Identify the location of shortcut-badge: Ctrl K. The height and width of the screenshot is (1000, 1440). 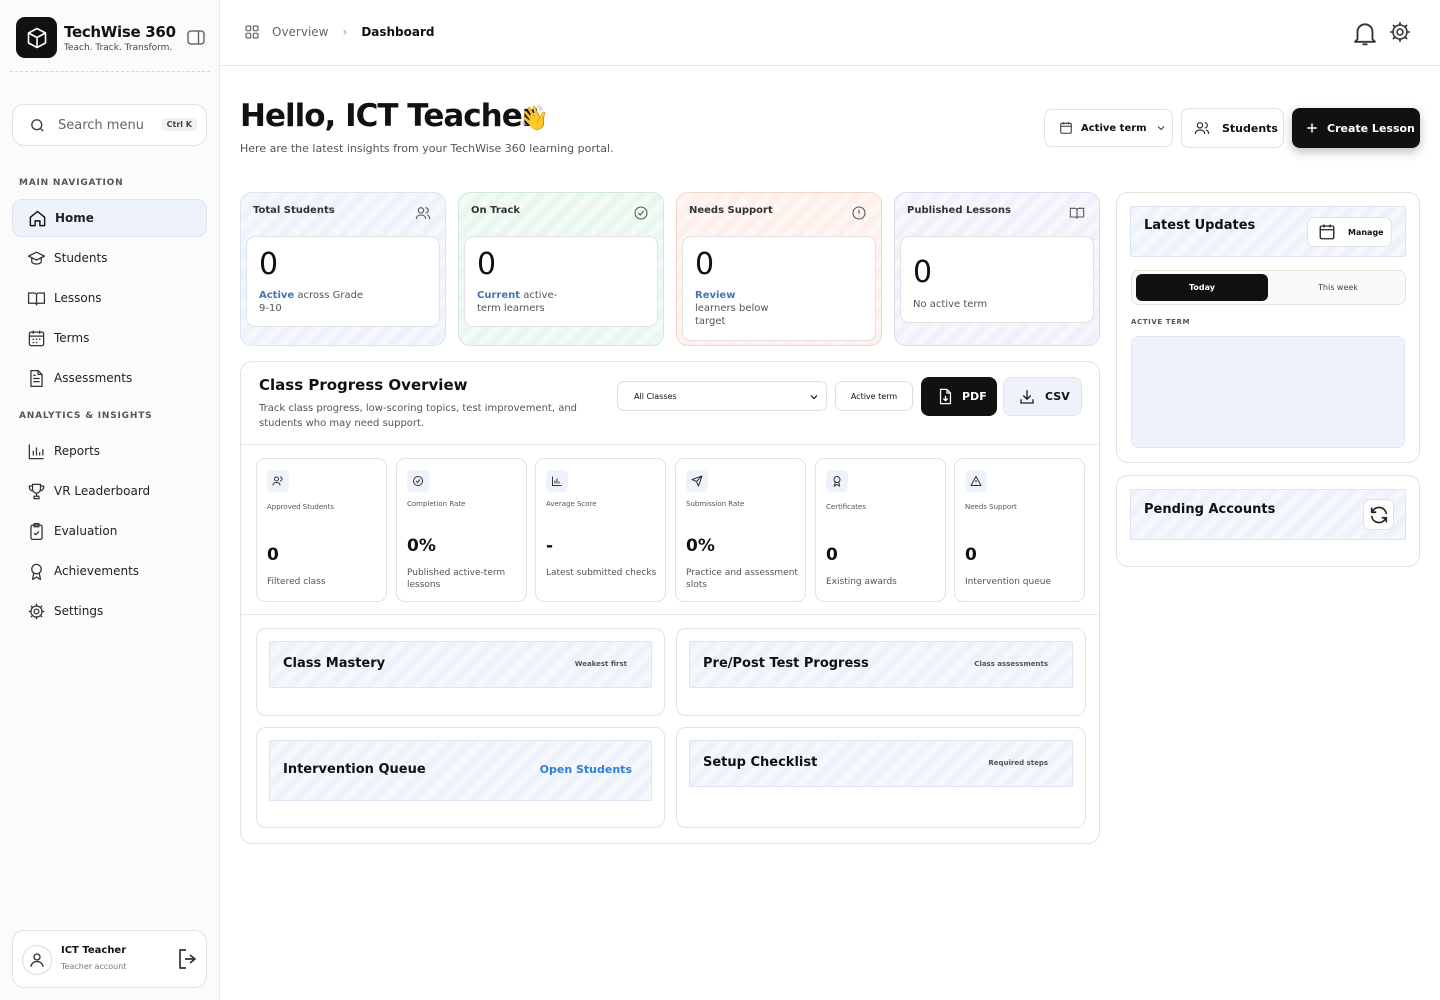
(179, 124).